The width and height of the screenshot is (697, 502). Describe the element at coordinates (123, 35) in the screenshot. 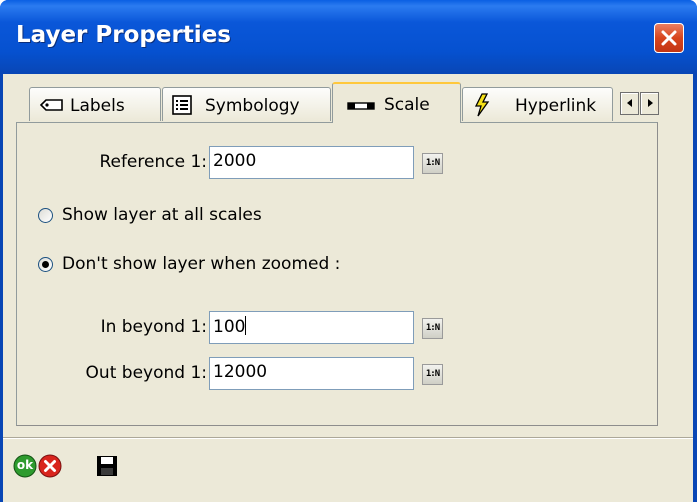

I see `window-title: Layer Properties` at that location.